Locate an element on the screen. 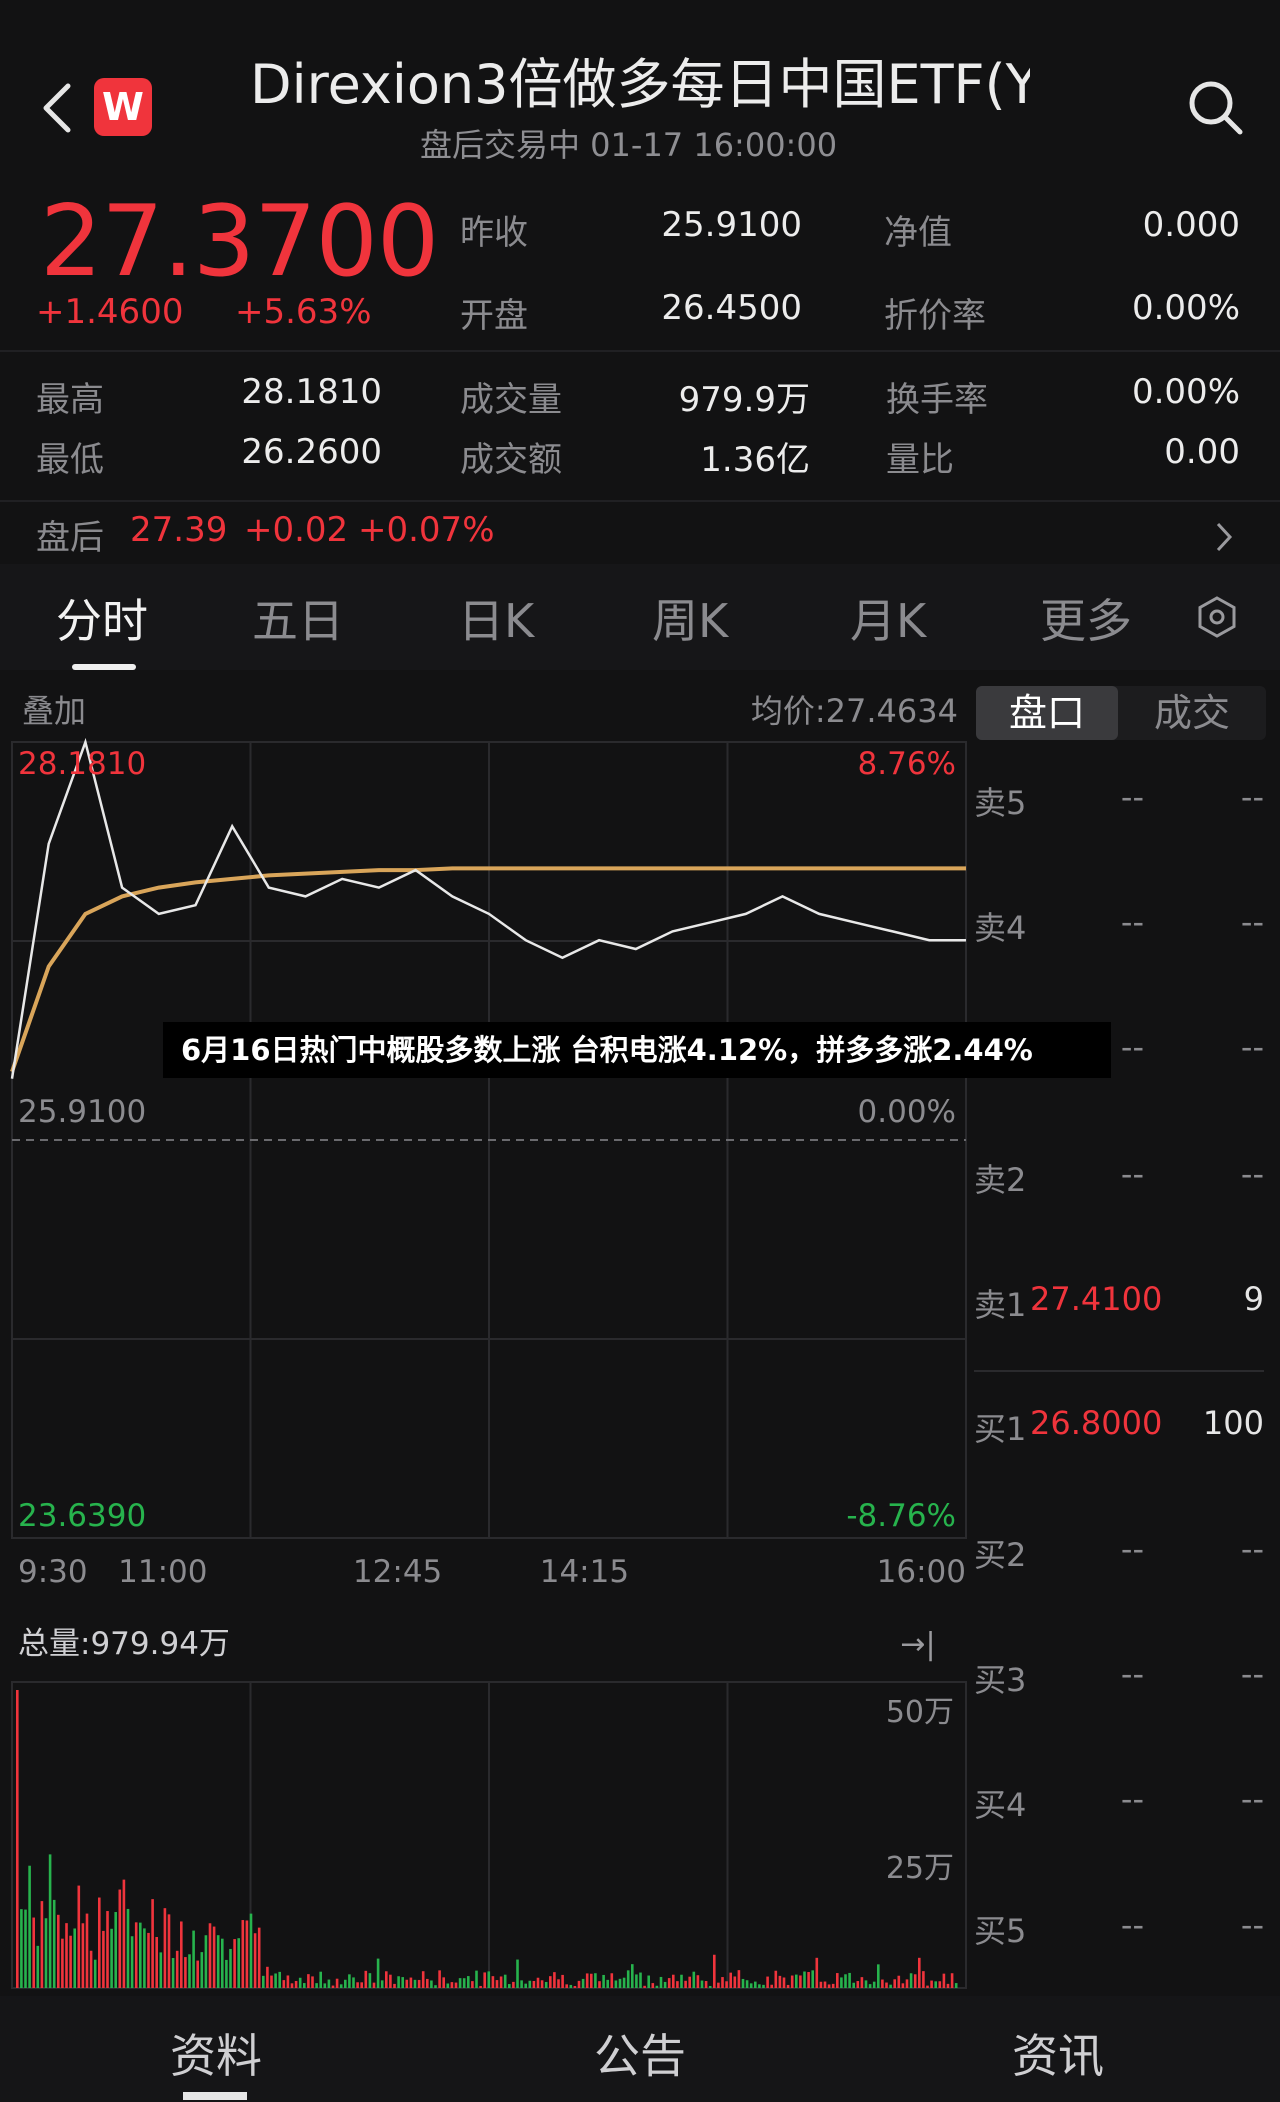  tab-weekly-k: 周K is located at coordinates (690, 618).